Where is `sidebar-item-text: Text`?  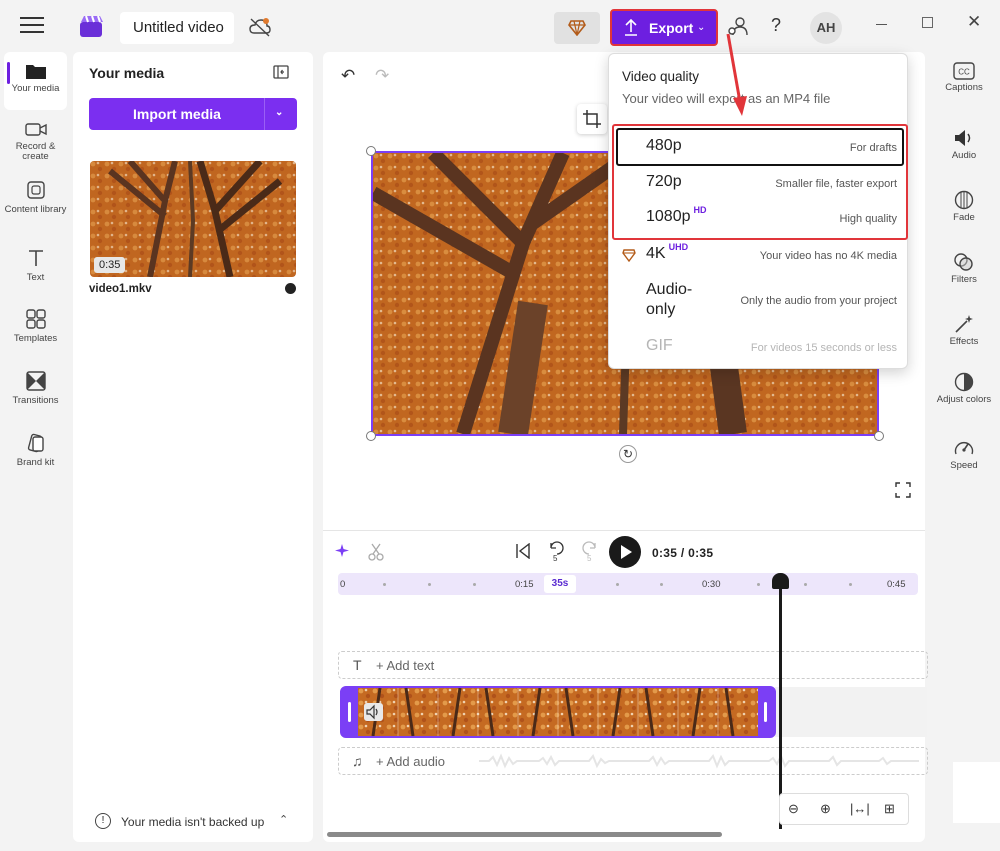
sidebar-item-text: Text is located at coordinates (35, 265).